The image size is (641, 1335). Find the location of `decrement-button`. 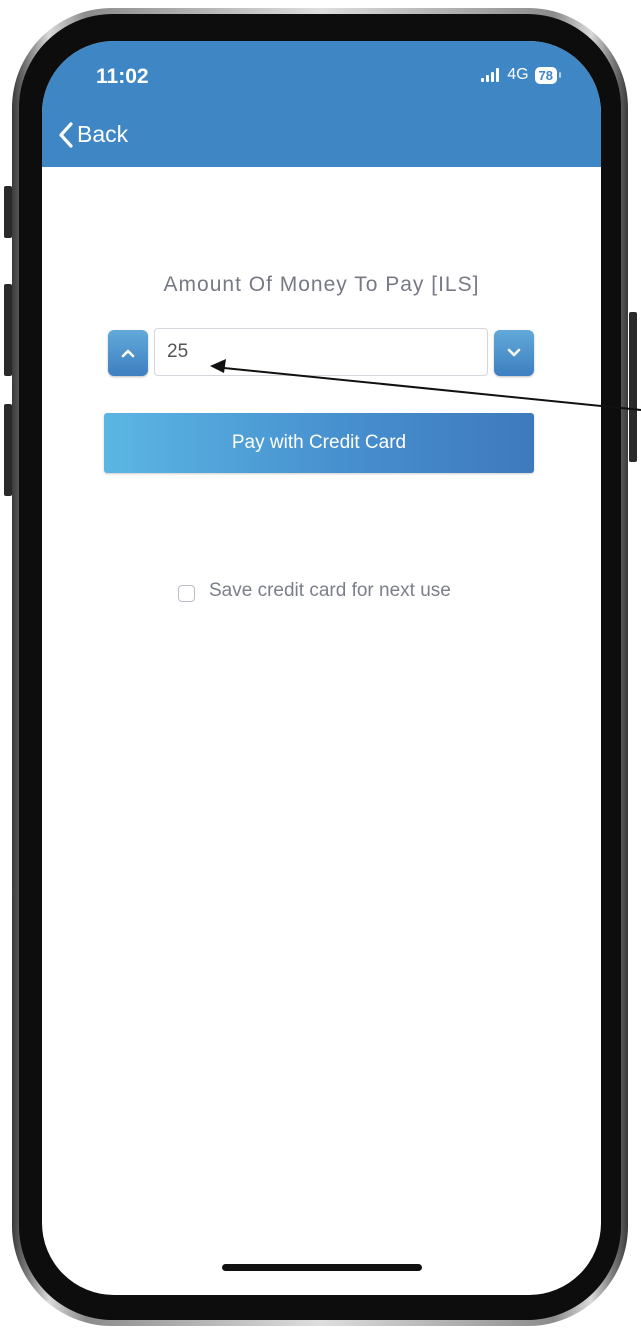

decrement-button is located at coordinates (514, 353).